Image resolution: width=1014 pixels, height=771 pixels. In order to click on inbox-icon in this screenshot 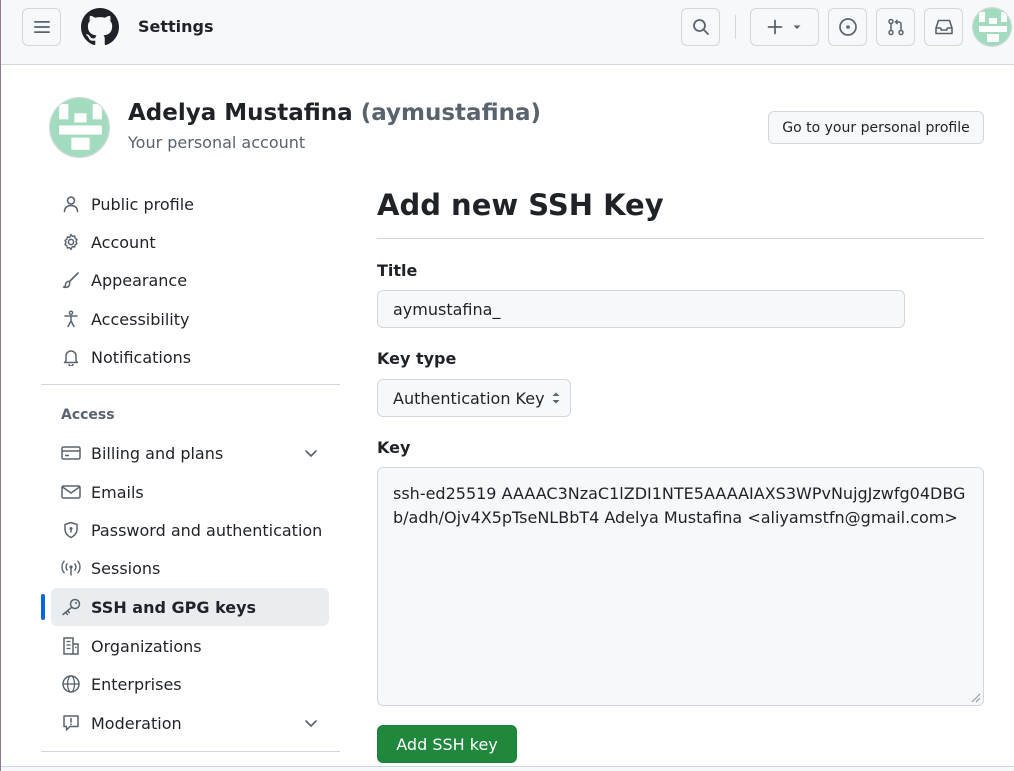, I will do `click(943, 27)`.